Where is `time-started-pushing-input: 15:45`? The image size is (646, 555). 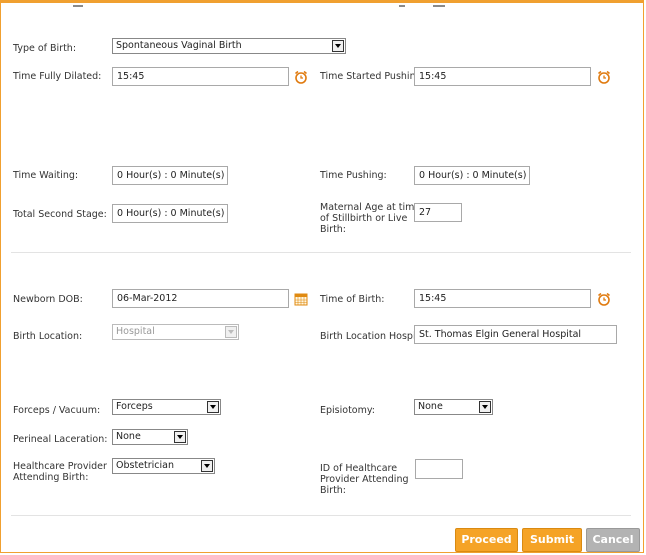
time-started-pushing-input: 15:45 is located at coordinates (502, 76).